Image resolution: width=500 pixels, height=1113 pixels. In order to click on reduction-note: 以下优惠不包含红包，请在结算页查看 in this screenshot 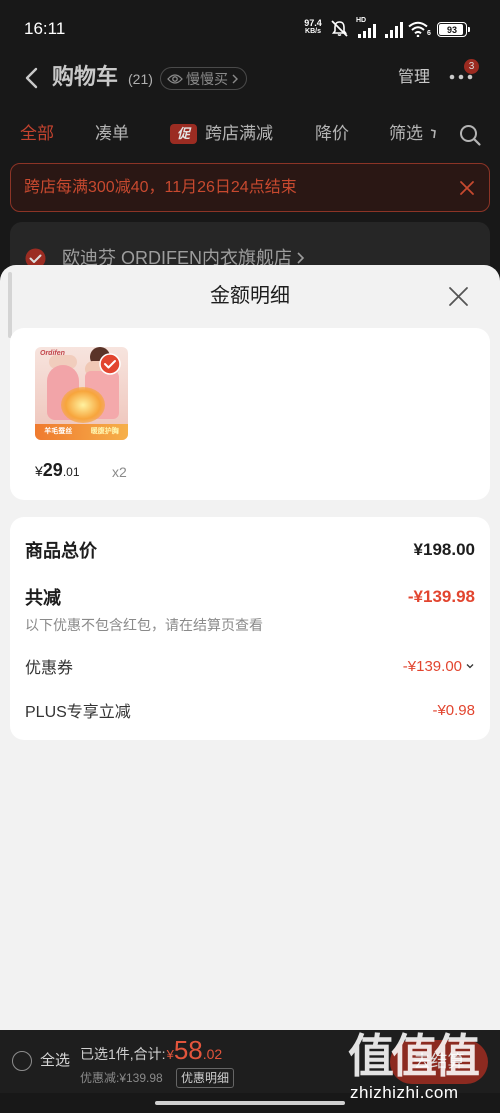, I will do `click(144, 625)`.